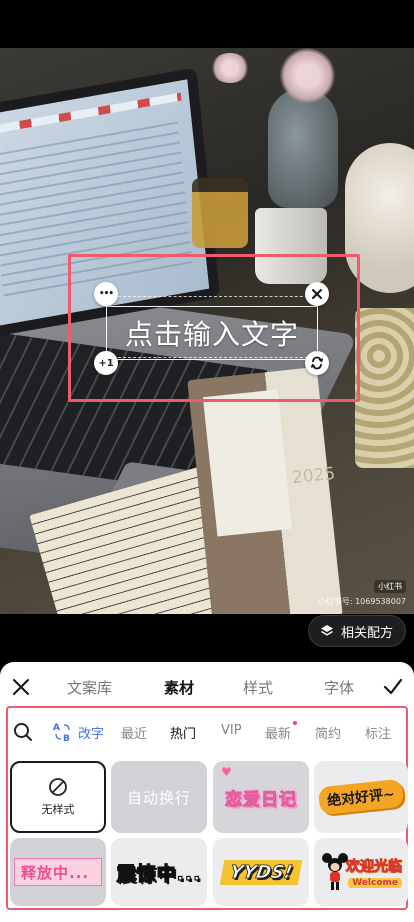 The height and width of the screenshot is (922, 414). I want to click on style-card-none: 无样式, so click(58, 797).